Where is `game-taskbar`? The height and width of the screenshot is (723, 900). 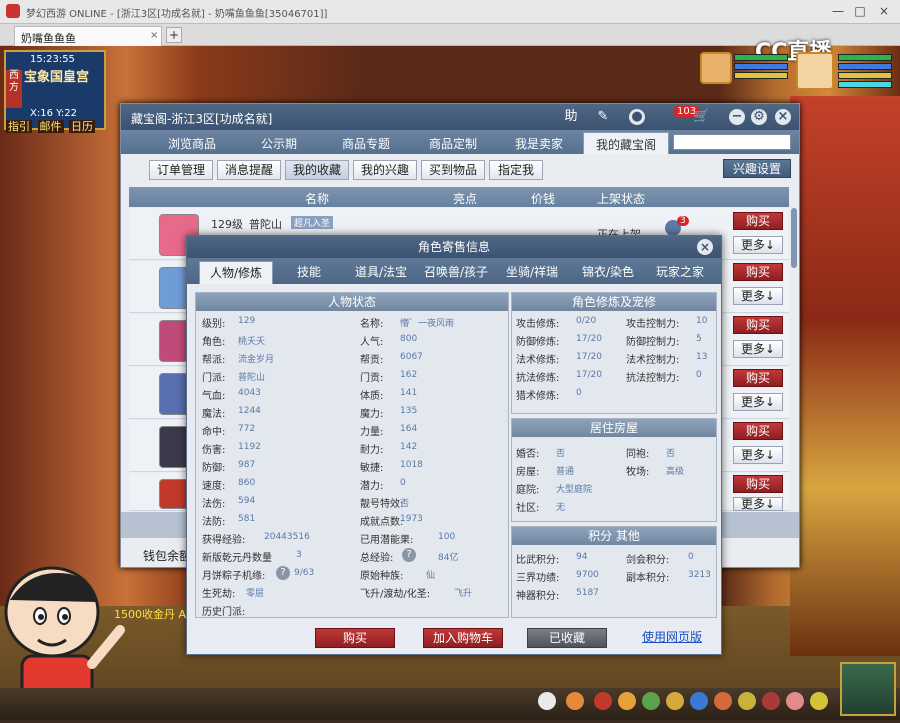 game-taskbar is located at coordinates (450, 691).